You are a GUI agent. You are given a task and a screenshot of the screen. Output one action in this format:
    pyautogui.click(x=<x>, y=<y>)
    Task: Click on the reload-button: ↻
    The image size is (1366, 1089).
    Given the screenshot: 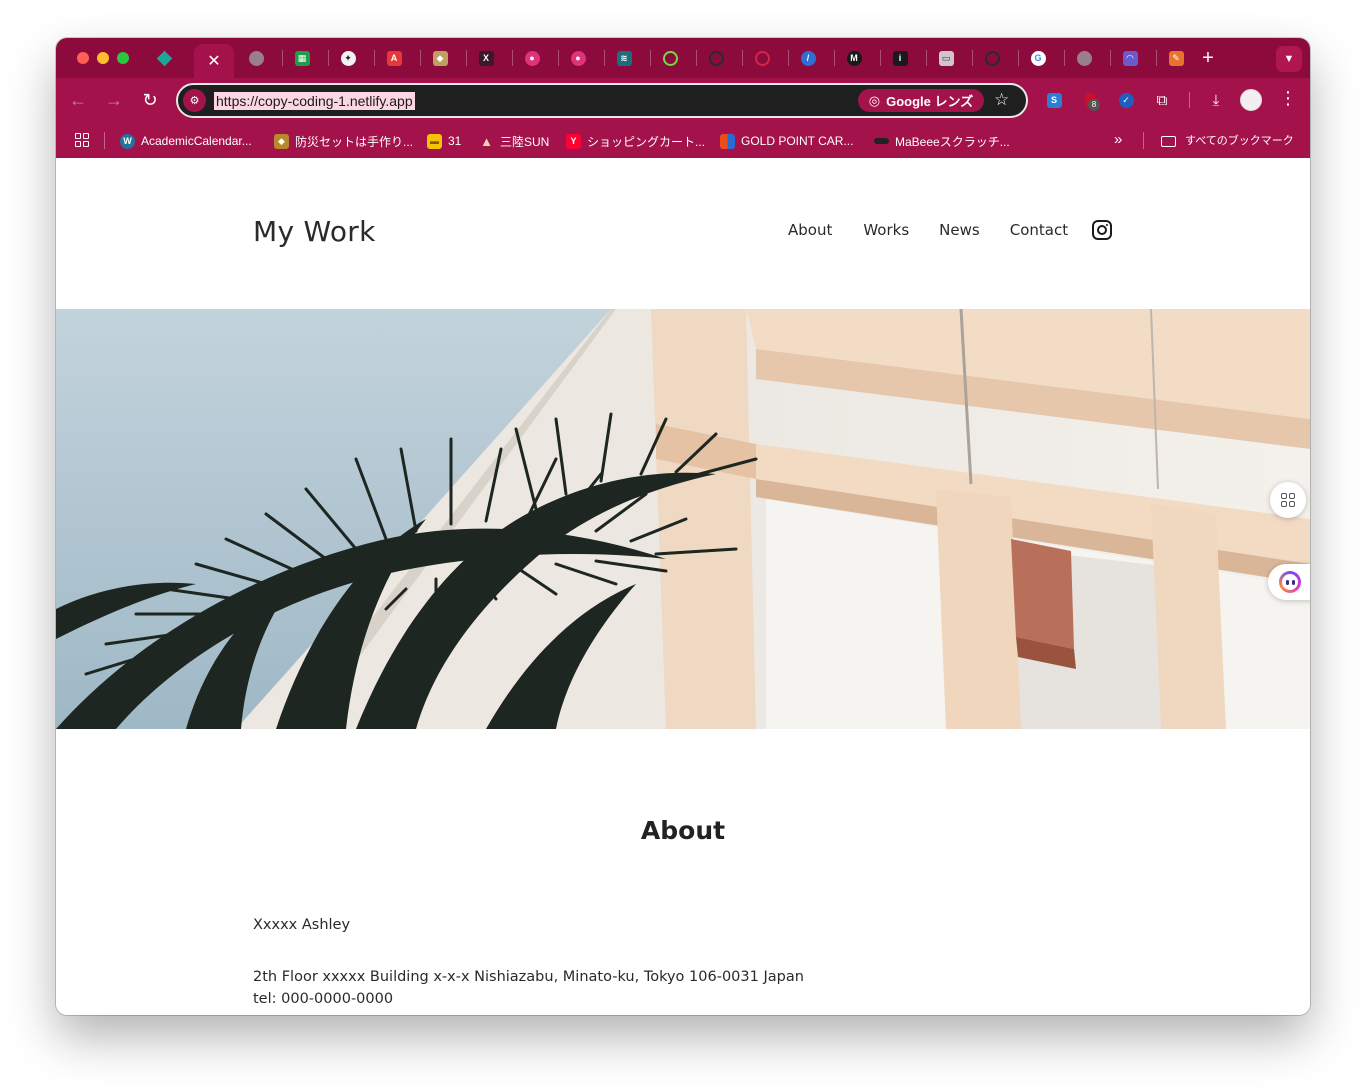 What is the action you would take?
    pyautogui.click(x=150, y=100)
    